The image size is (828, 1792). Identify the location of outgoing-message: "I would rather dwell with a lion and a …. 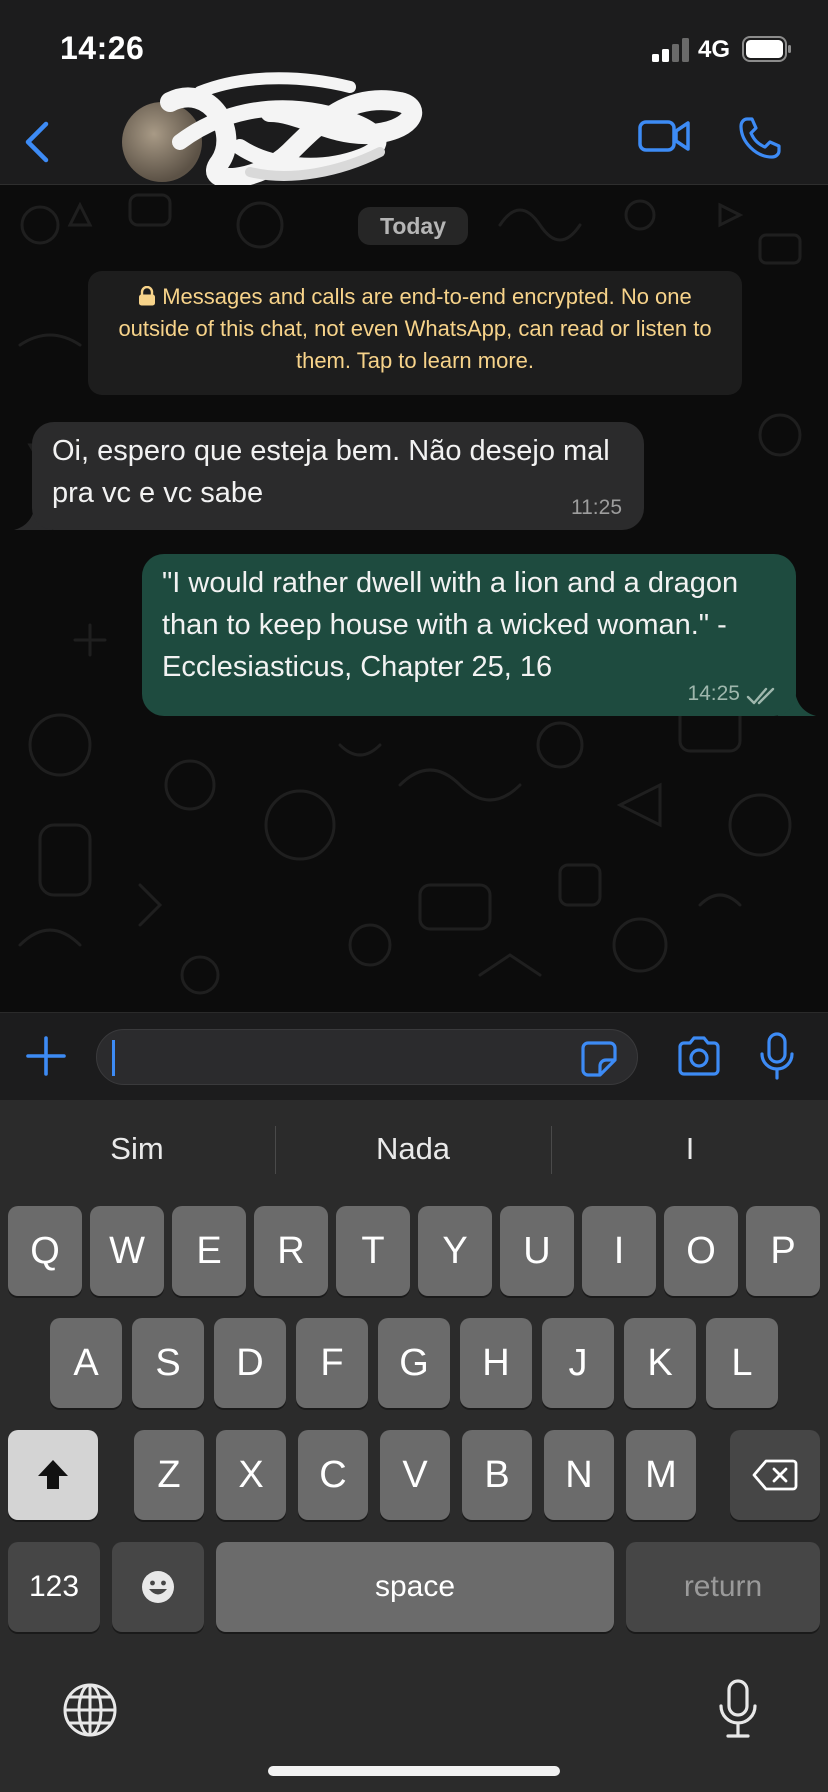
(469, 635).